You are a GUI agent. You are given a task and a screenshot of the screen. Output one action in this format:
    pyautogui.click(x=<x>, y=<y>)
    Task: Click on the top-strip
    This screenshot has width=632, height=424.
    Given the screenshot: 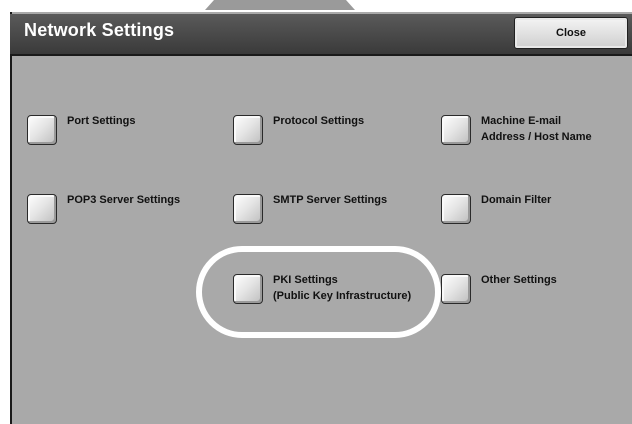 What is the action you would take?
    pyautogui.click(x=316, y=6)
    